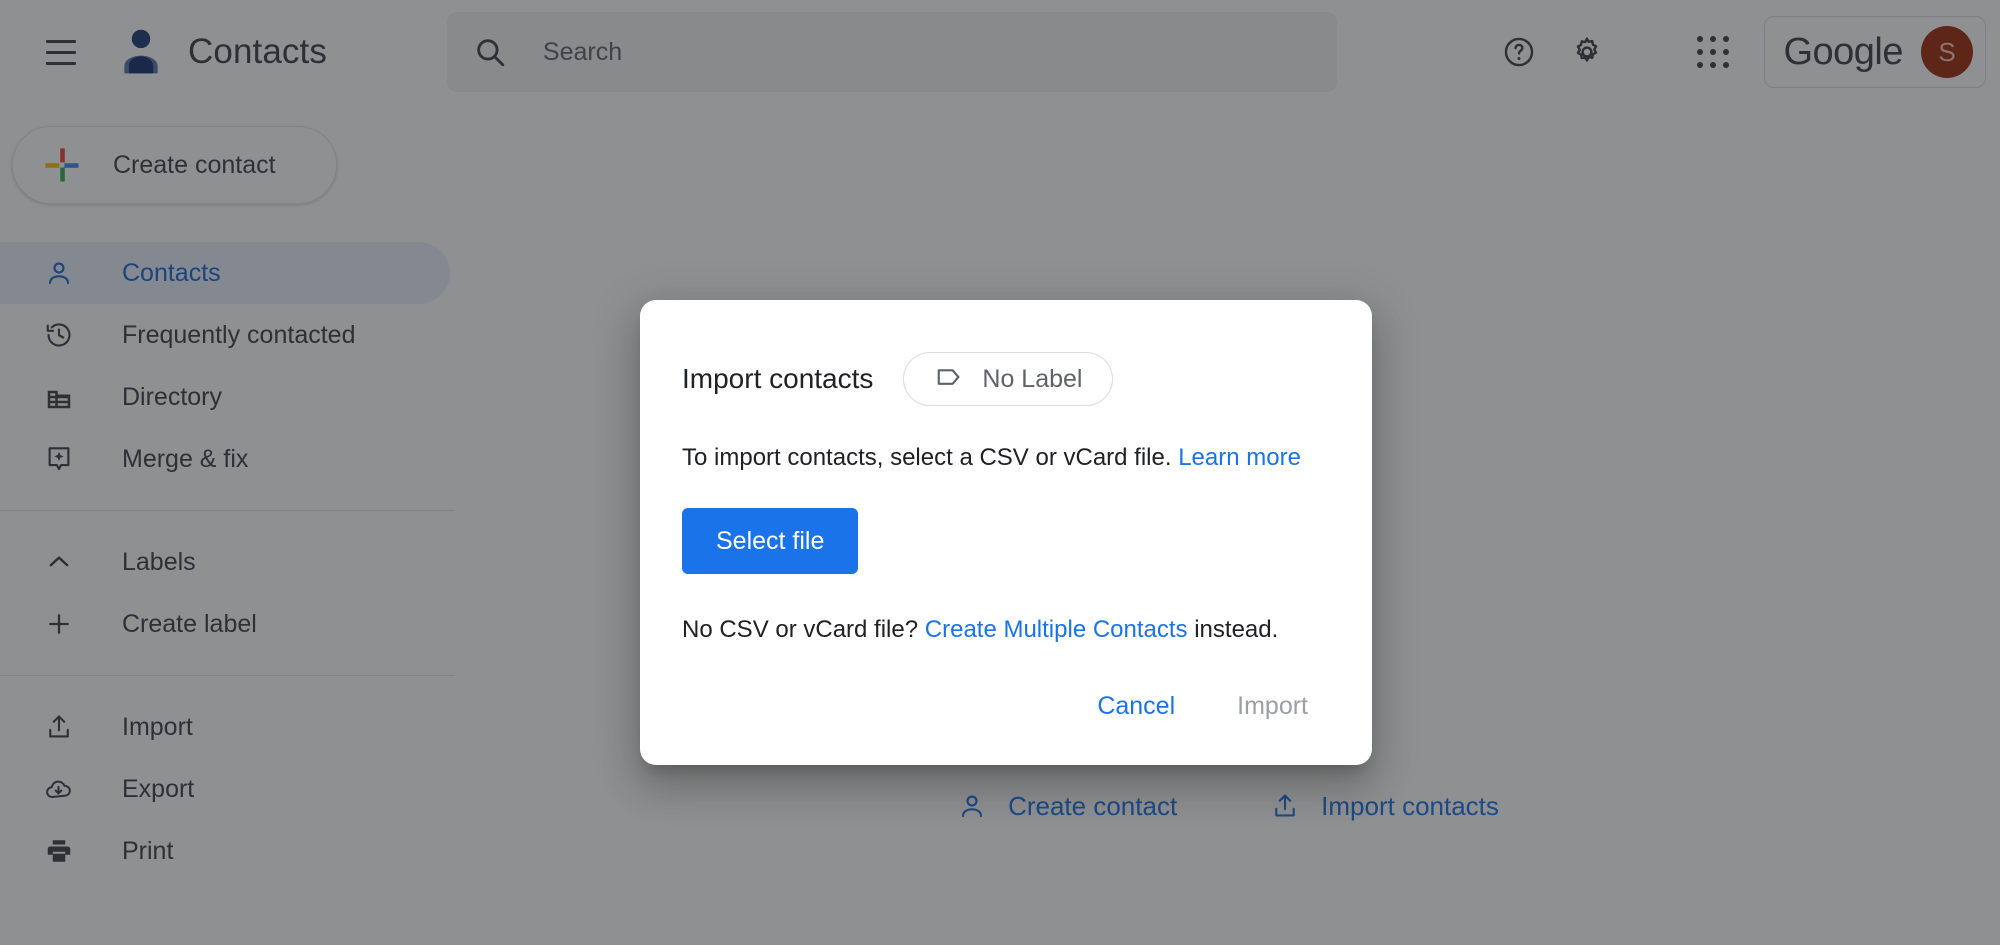 Image resolution: width=2000 pixels, height=945 pixels. Describe the element at coordinates (1056, 629) in the screenshot. I see `create-multiple-contacts-link: Create Multiple Contacts` at that location.